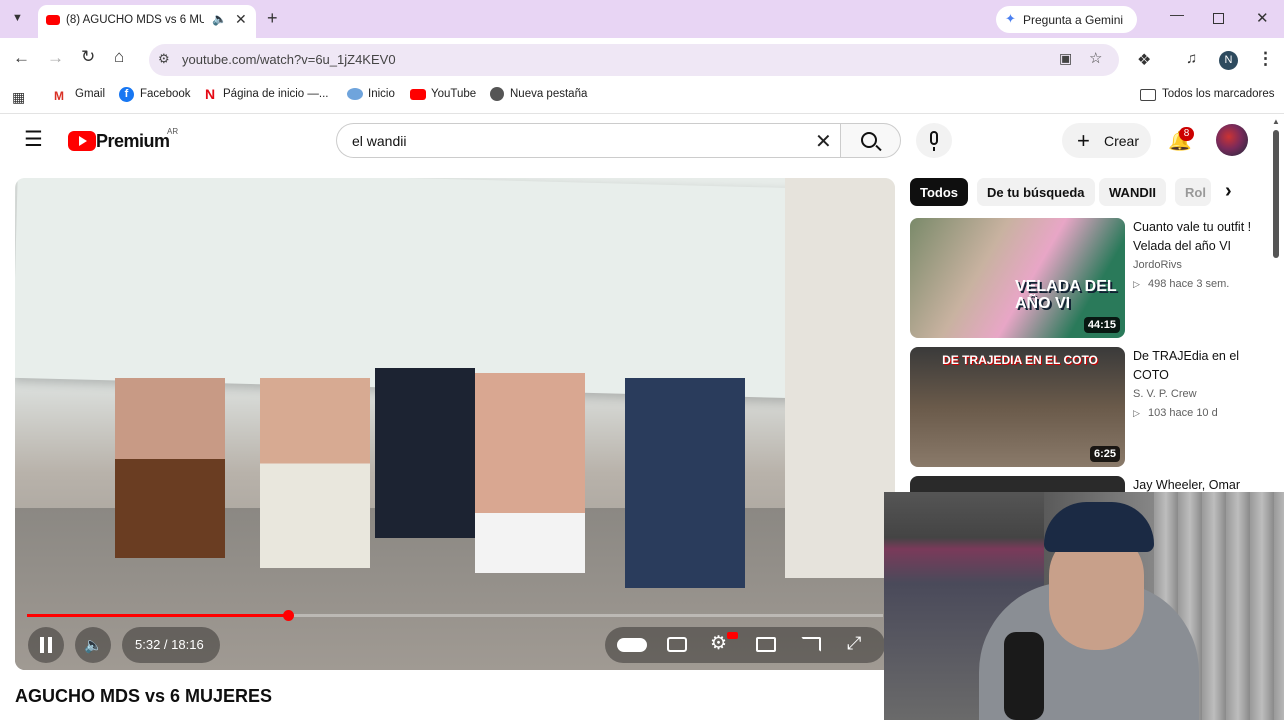 This screenshot has height=720, width=1284. Describe the element at coordinates (934, 149) in the screenshot. I see `mic-stand` at that location.